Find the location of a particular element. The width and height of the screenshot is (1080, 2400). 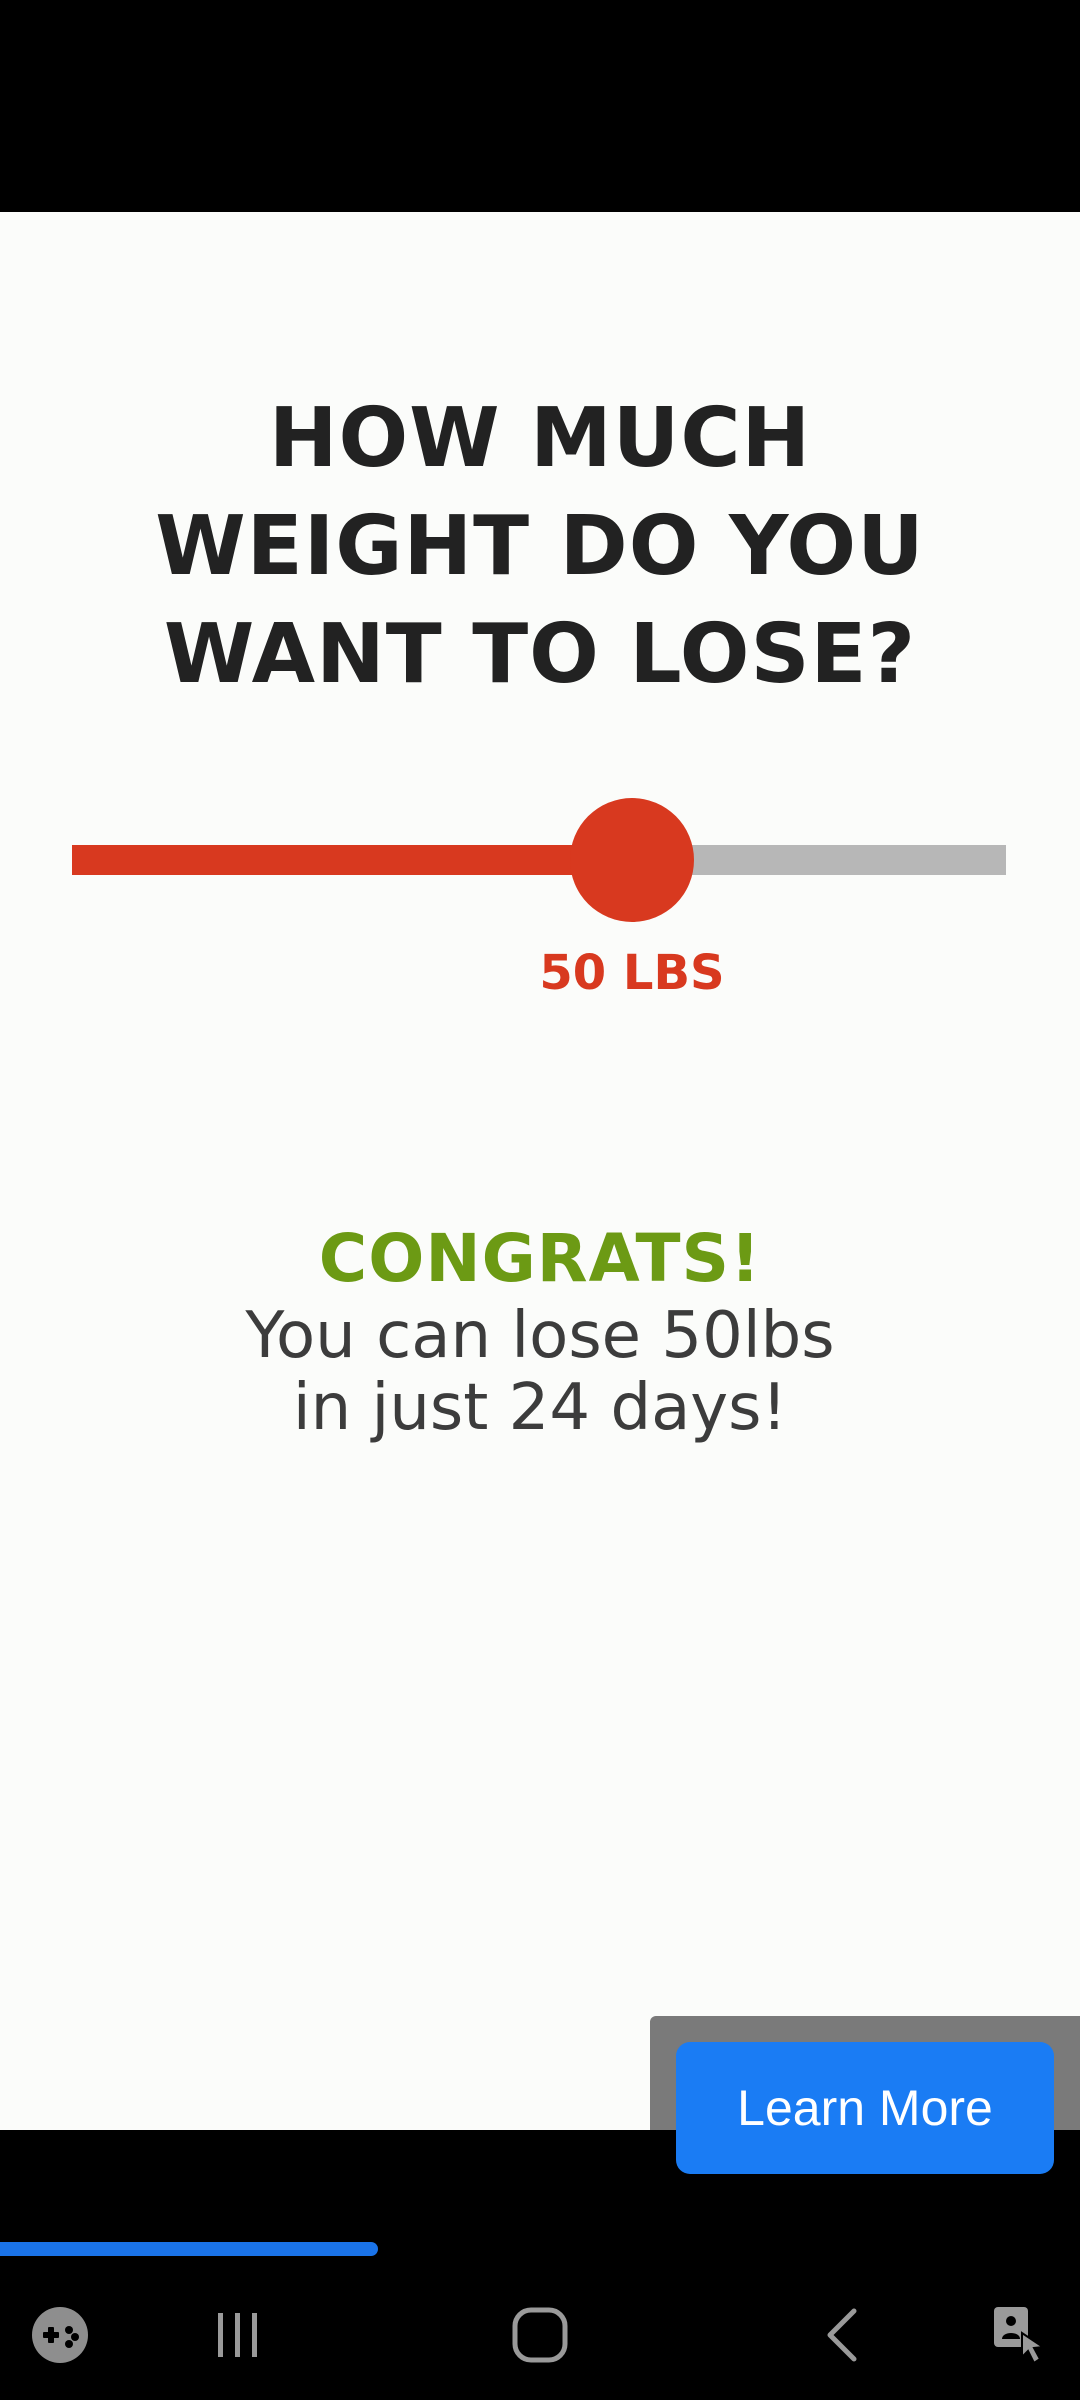

weight-slider is located at coordinates (539, 860).